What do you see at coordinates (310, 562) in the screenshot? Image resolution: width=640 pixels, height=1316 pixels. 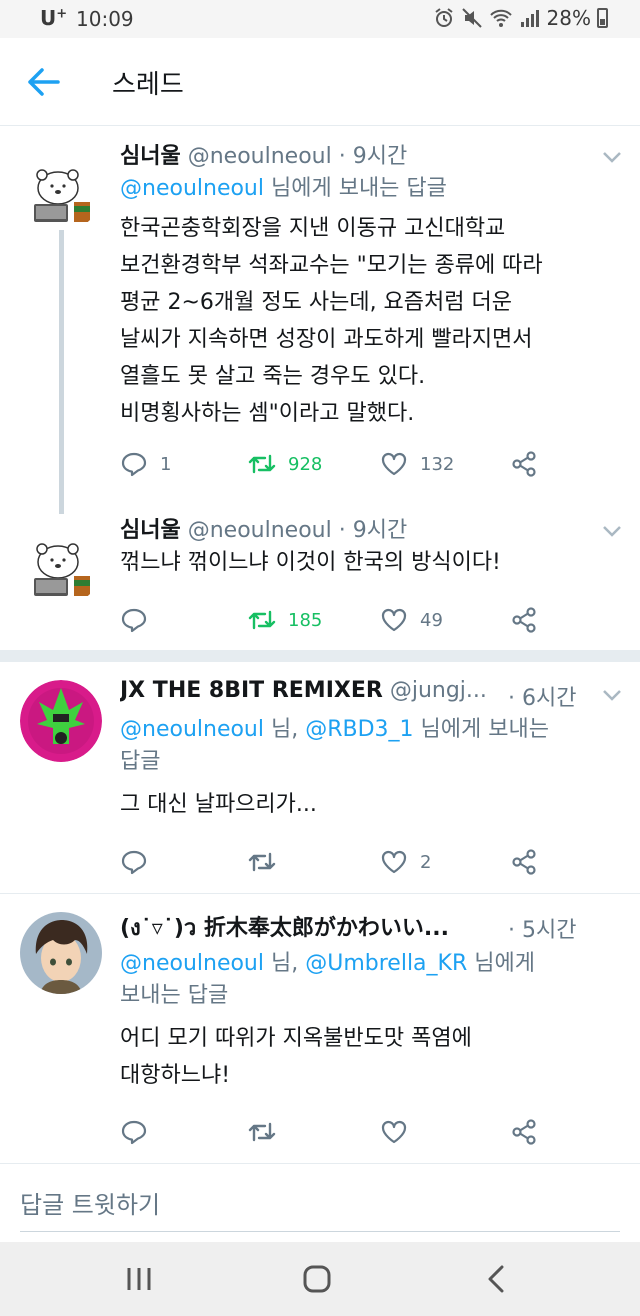 I see `tweet-text-line: 꺾느냐 꺾이느냐 이것이 한국의 방식이다!` at bounding box center [310, 562].